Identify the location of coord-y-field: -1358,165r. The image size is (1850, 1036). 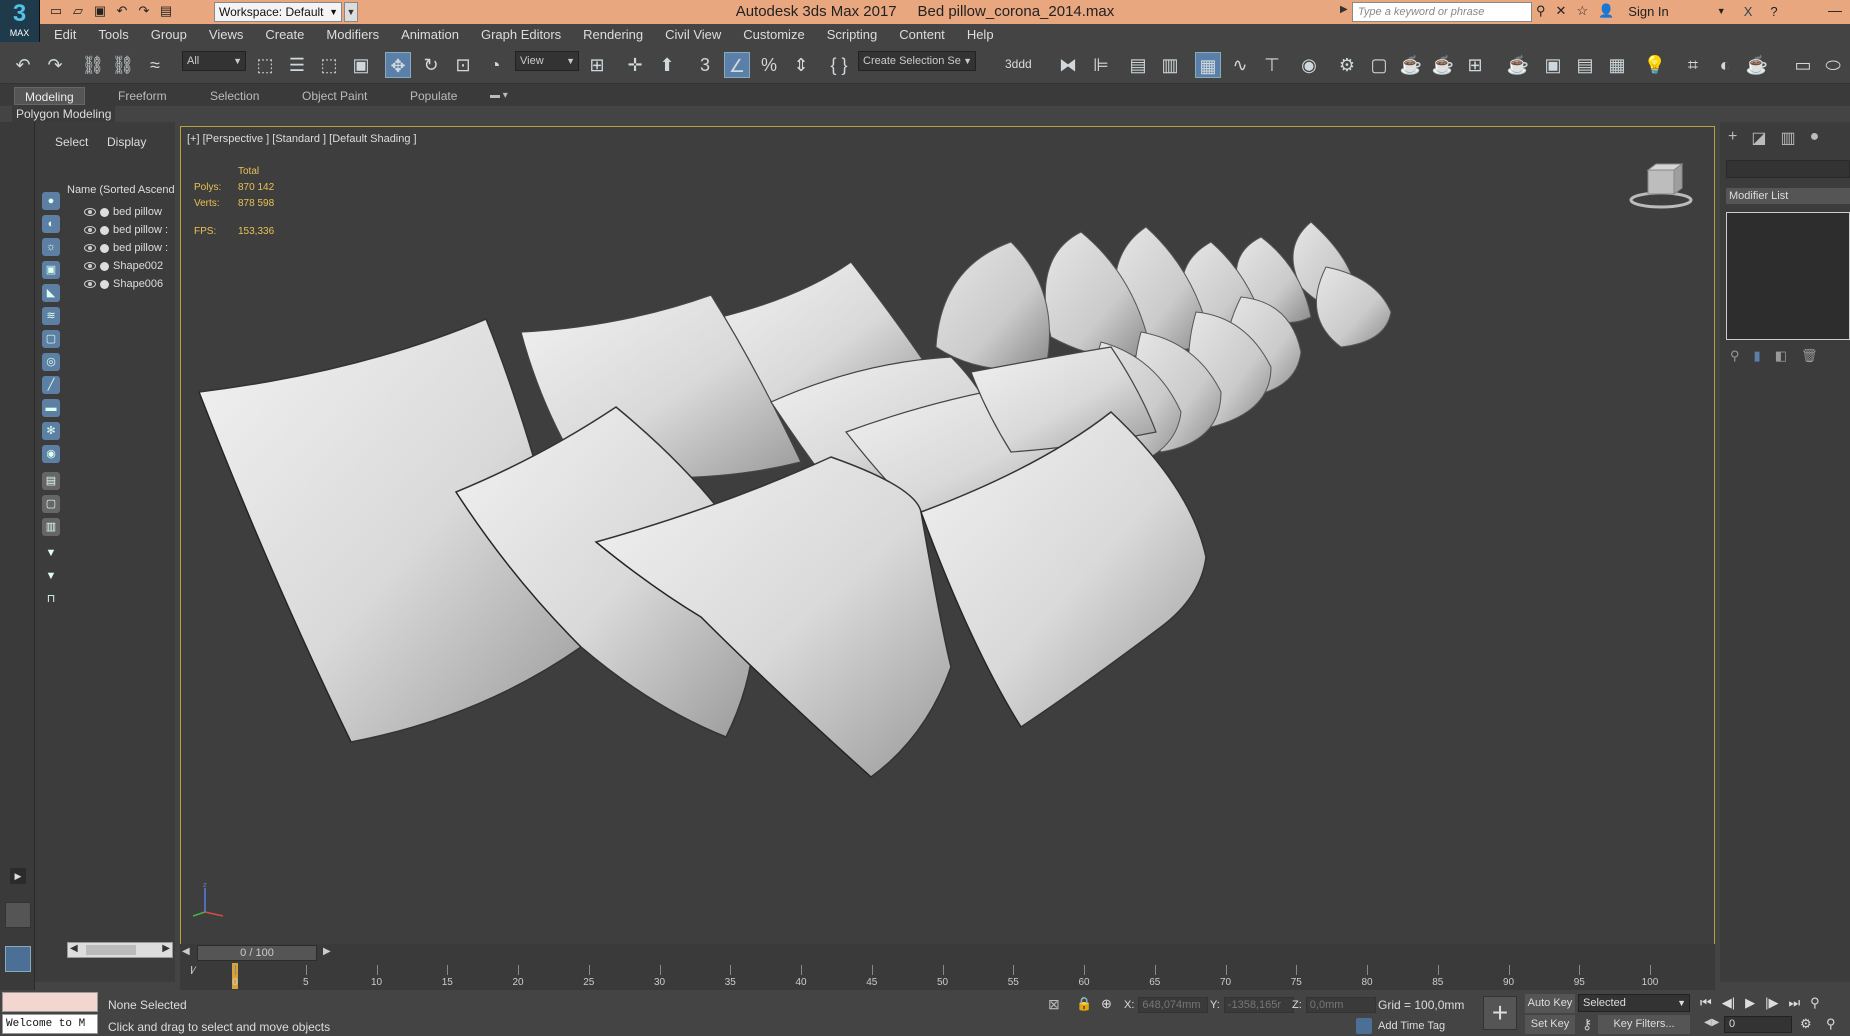
(1258, 1005).